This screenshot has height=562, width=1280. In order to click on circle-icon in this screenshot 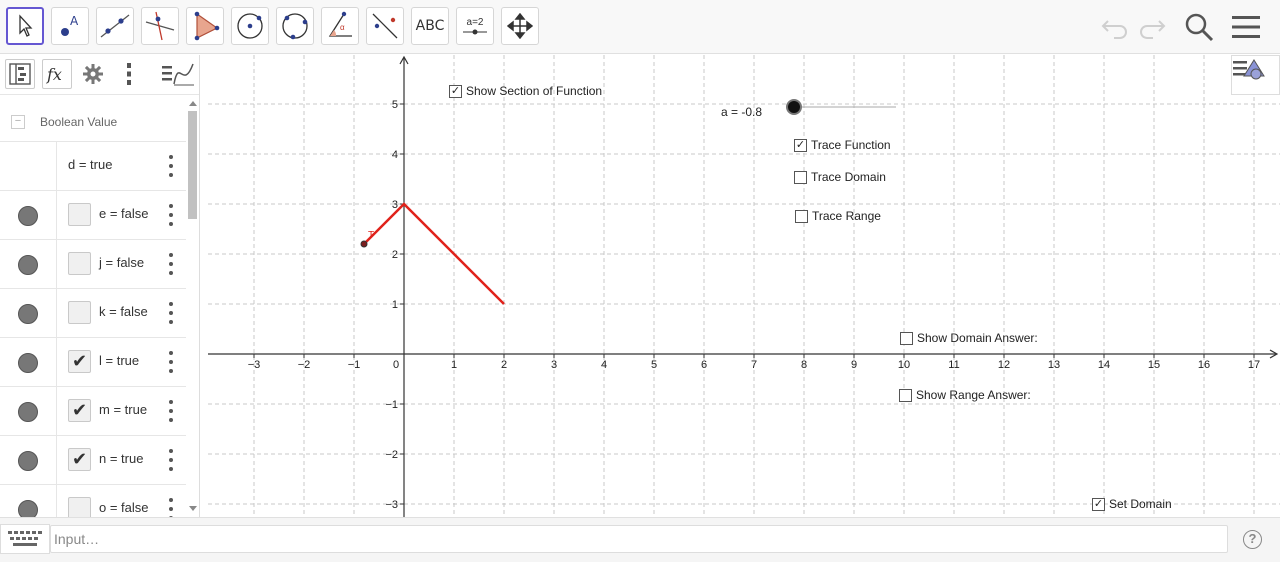, I will do `click(250, 26)`.